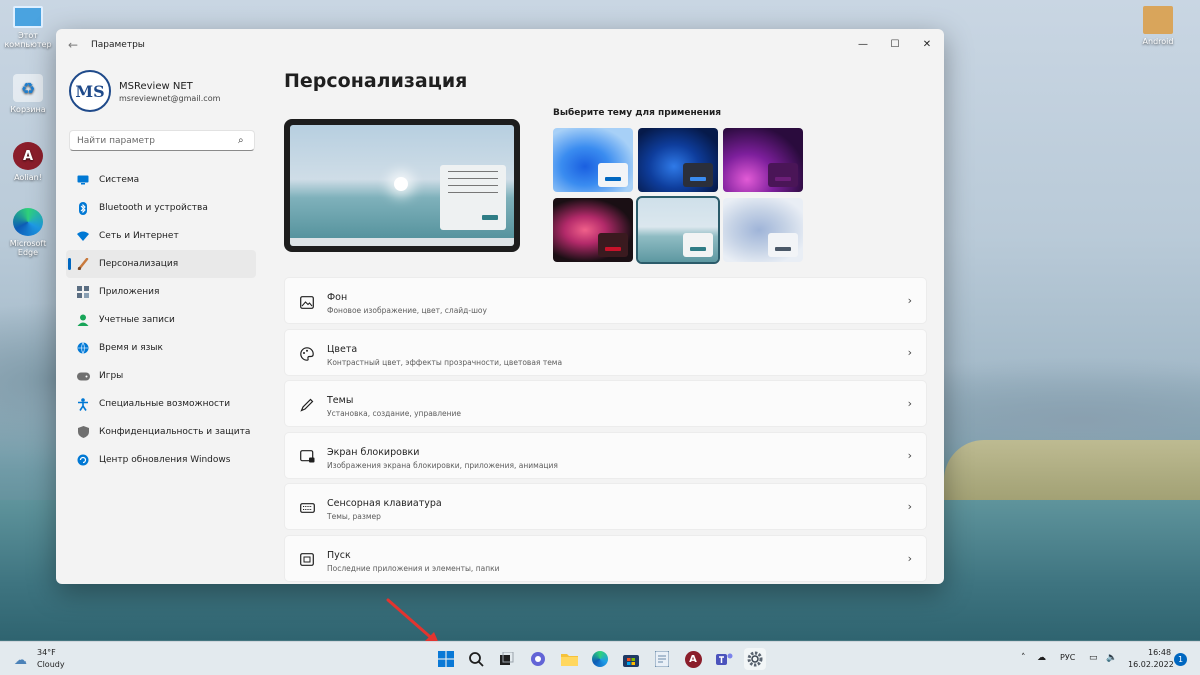  Describe the element at coordinates (162, 140) in the screenshot. I see `search-input` at that location.